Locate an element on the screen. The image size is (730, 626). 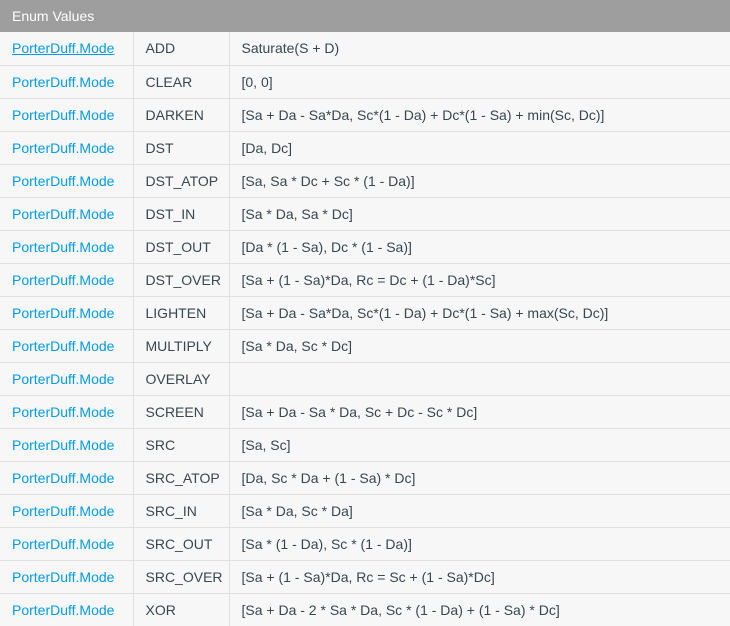
enum-name-cell: MULTIPLY is located at coordinates (181, 345).